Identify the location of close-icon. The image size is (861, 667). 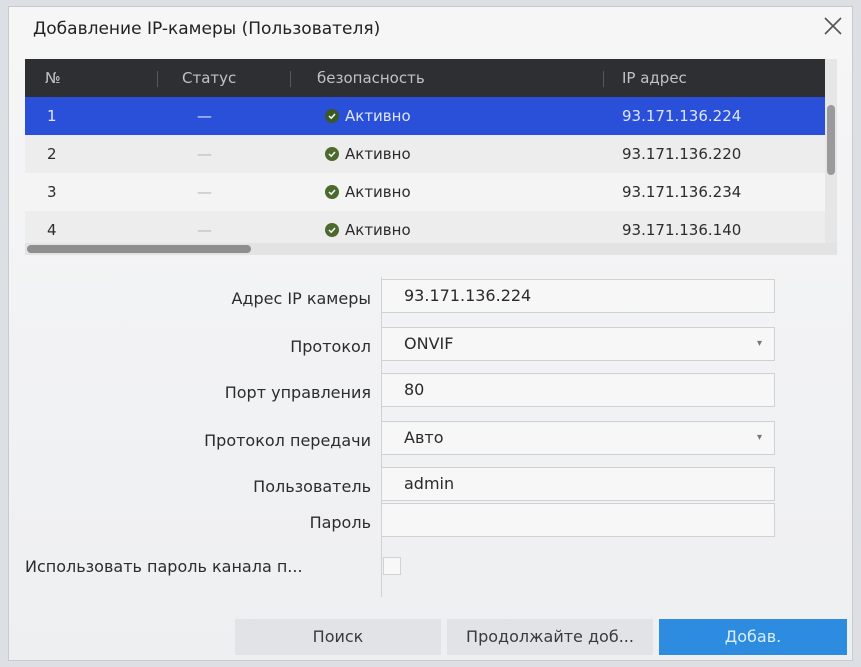
(833, 26).